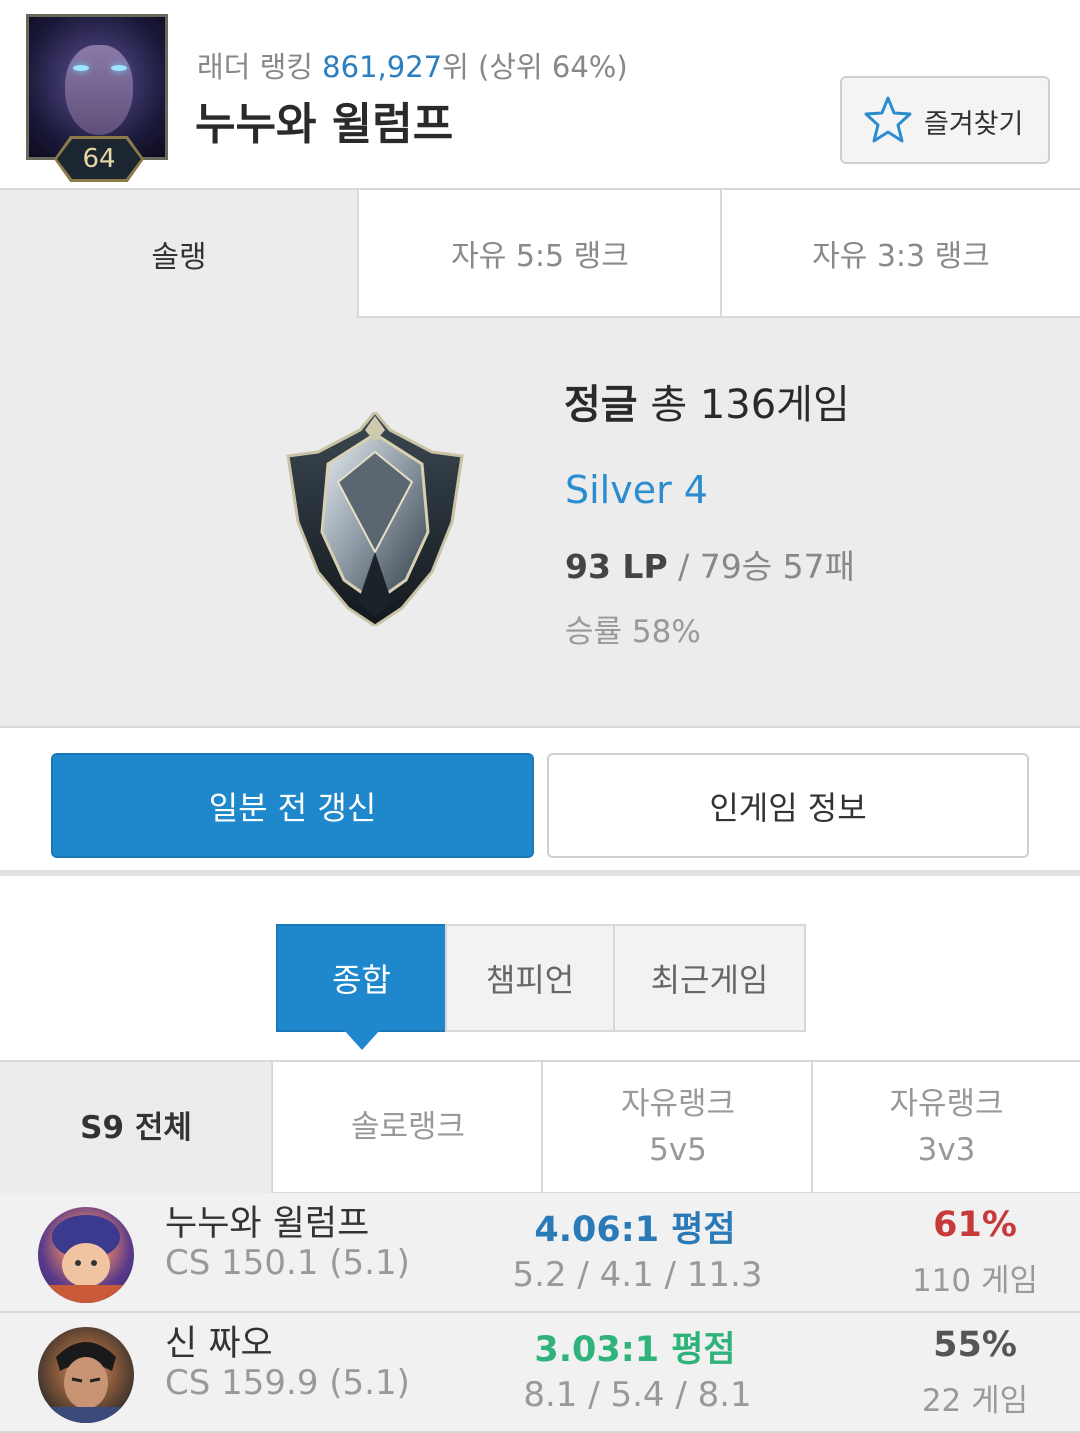  I want to click on season-filter-tabs: S9 전체 솔로랭크 자유랭크 5v5 자유랭크 3v3, so click(540, 1127).